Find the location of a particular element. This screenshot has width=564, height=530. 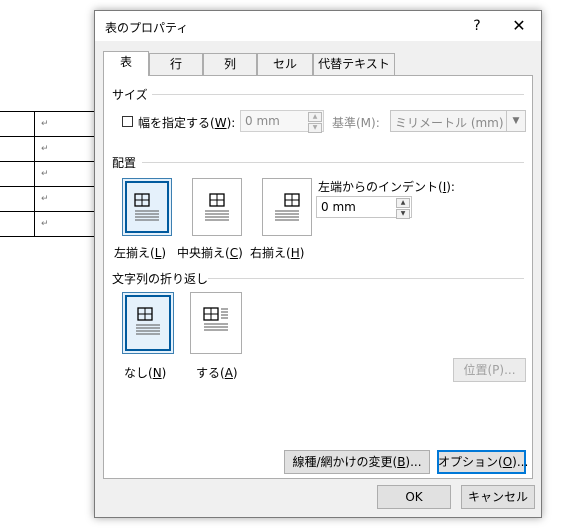

document-table: ↵ ↵ ↵ ↵ ↵ is located at coordinates (47, 174).